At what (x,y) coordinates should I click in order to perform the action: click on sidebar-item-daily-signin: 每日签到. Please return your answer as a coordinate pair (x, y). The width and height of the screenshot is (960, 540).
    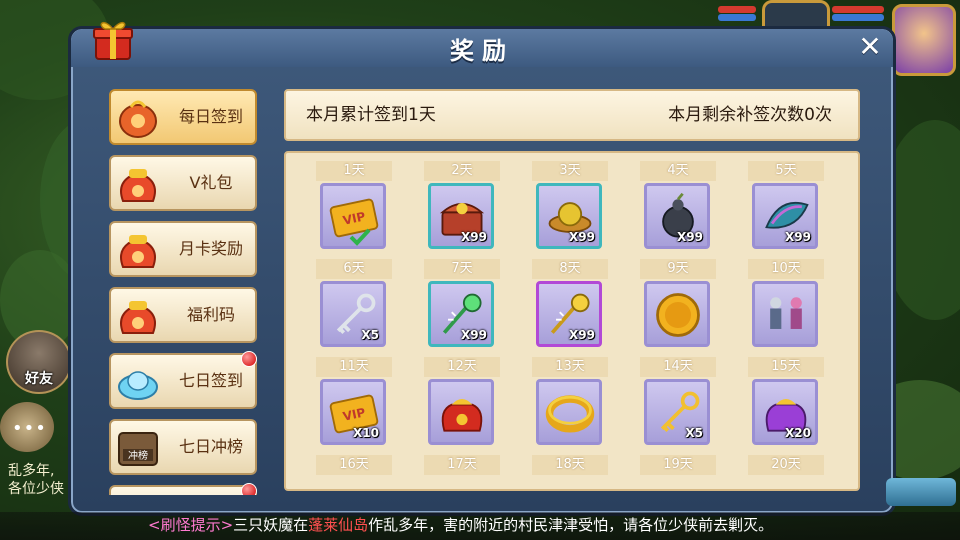
    Looking at the image, I should click on (183, 117).